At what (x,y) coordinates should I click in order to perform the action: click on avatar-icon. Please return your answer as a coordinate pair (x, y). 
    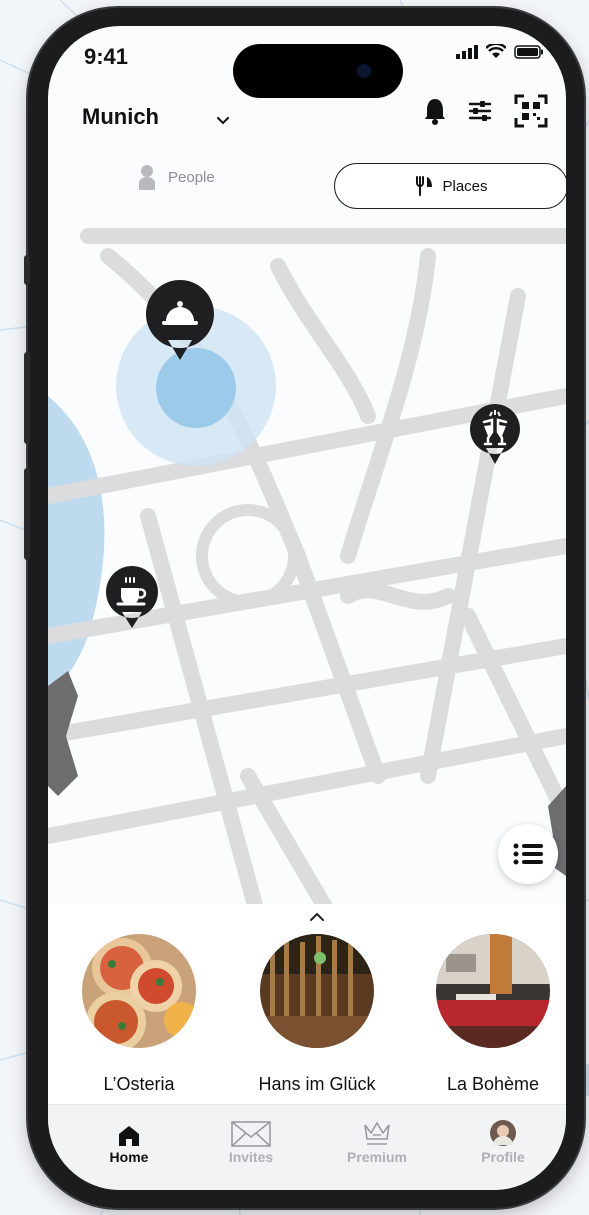
    Looking at the image, I should click on (503, 1133).